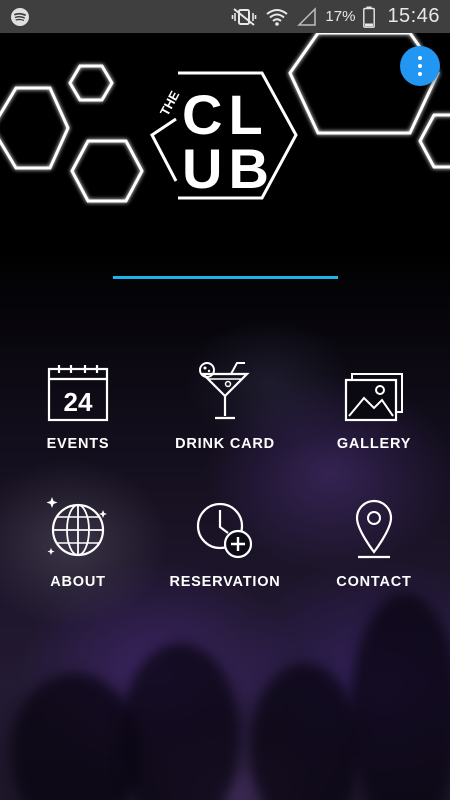 Image resolution: width=450 pixels, height=800 pixels. What do you see at coordinates (340, 16) in the screenshot?
I see `battery-percent: 17%` at bounding box center [340, 16].